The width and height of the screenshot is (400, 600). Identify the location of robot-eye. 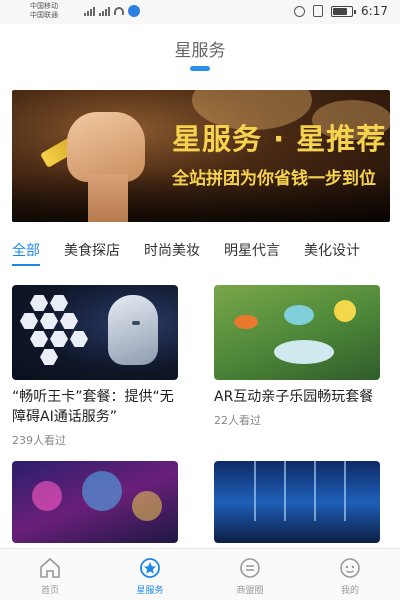
(136, 323).